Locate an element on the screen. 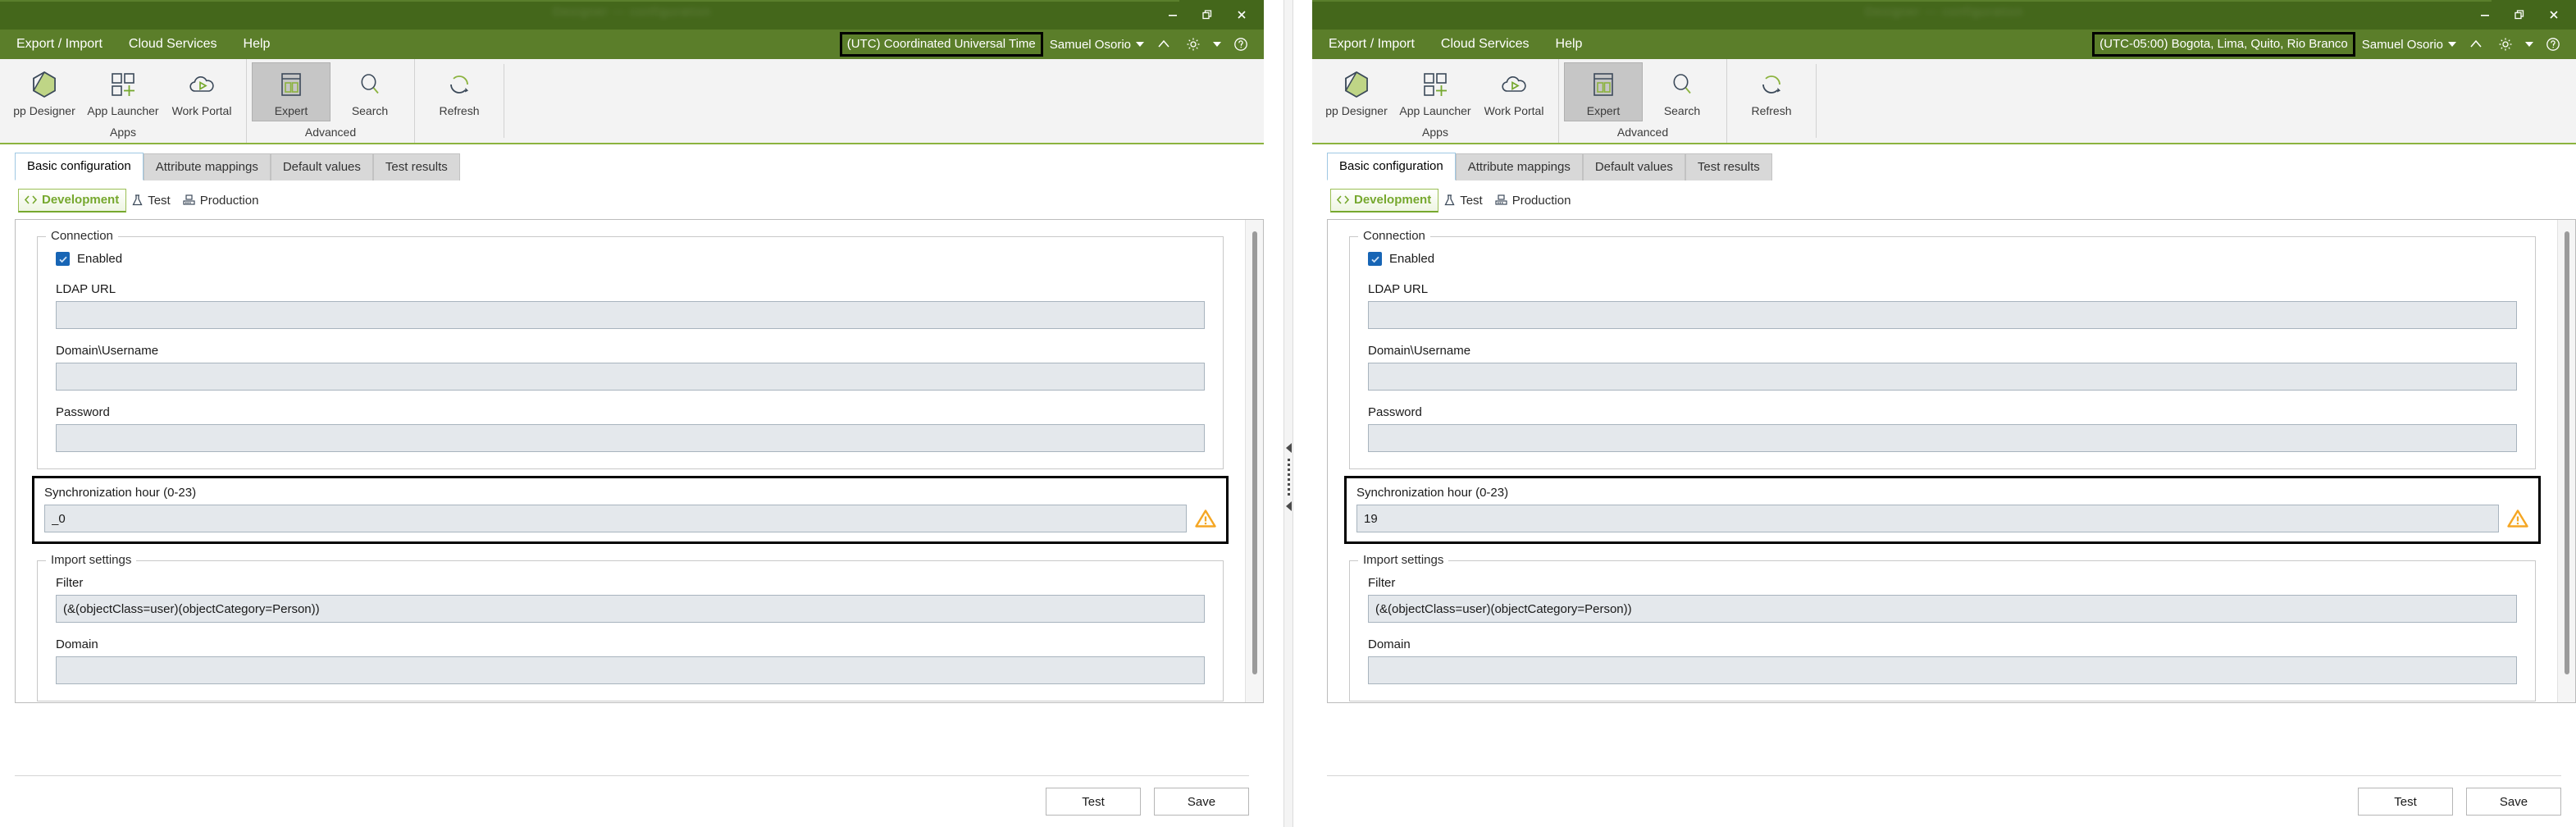 This screenshot has width=2576, height=827. ribbon-button-label: Refresh is located at coordinates (1771, 110).